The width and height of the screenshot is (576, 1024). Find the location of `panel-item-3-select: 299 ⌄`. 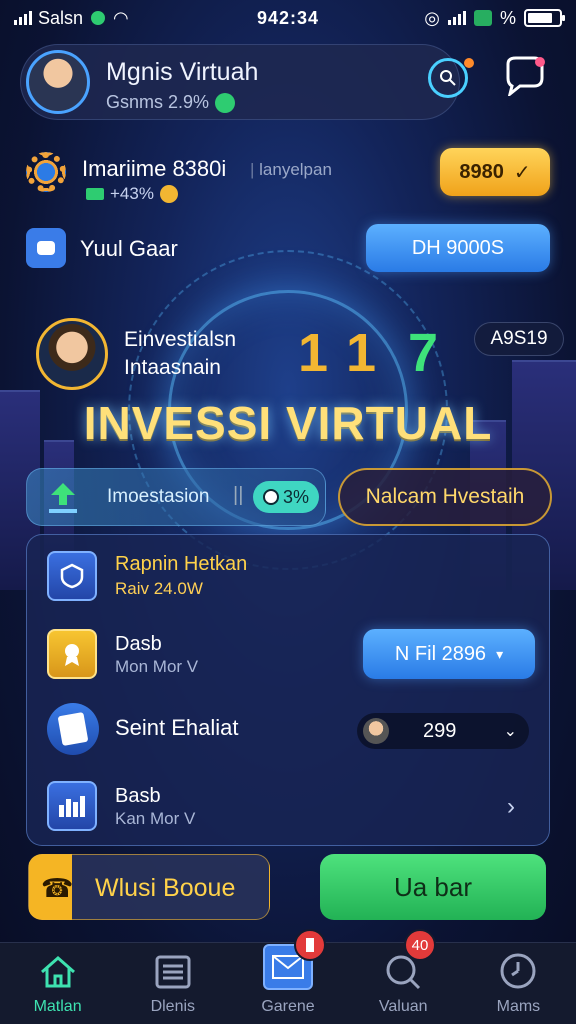

panel-item-3-select: 299 ⌄ is located at coordinates (443, 731).